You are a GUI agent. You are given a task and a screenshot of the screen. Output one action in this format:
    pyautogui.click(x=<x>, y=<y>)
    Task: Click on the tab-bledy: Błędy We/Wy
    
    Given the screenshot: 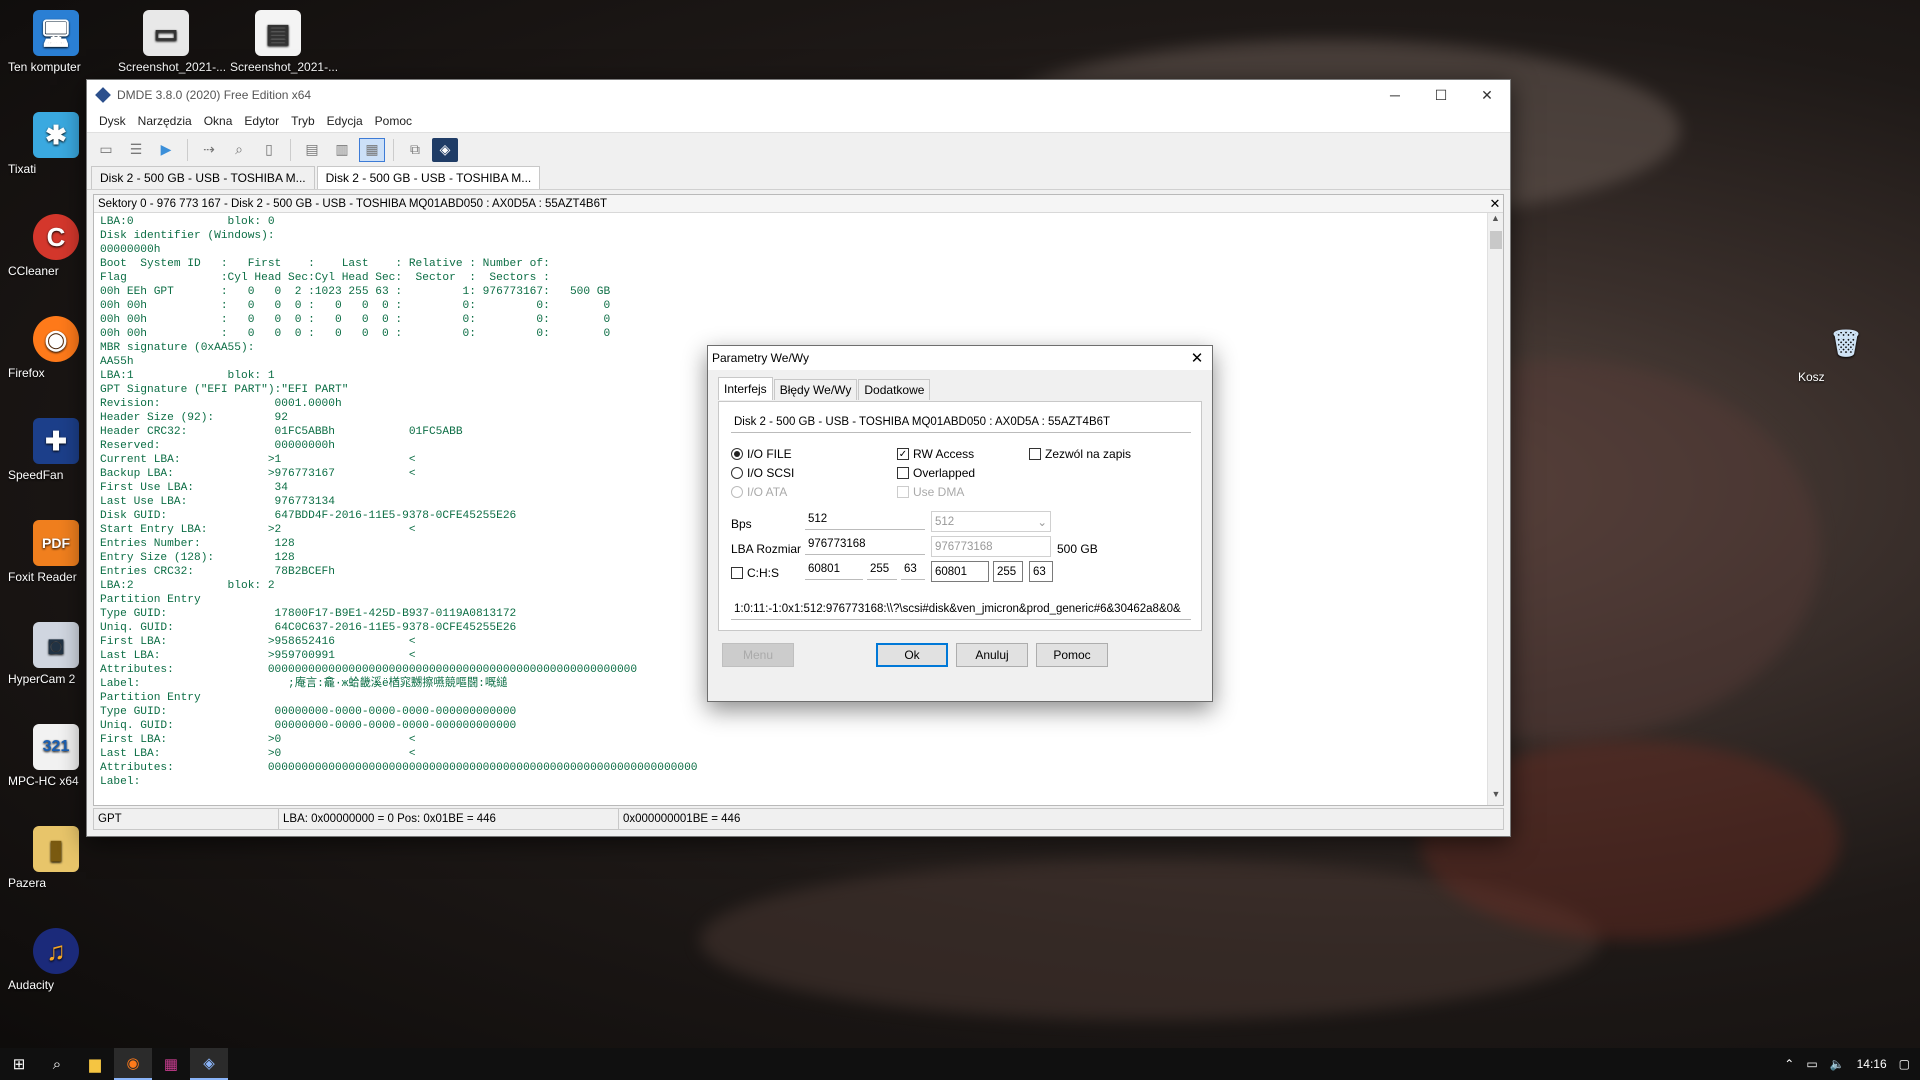 What is the action you would take?
    pyautogui.click(x=815, y=389)
    